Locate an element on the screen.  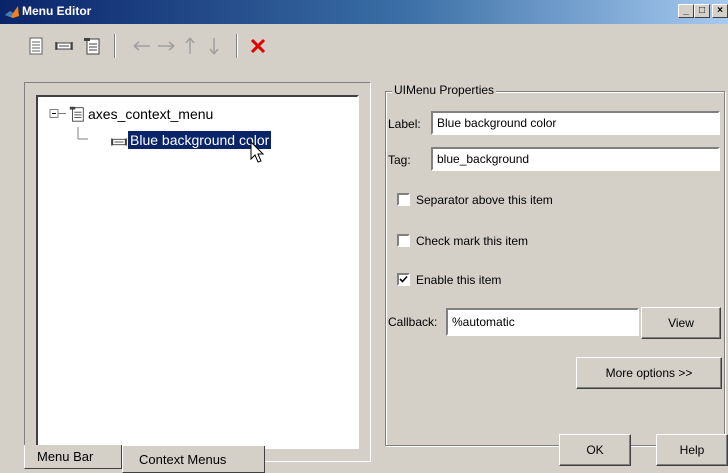
more-options-button: More options >> is located at coordinates (649, 373).